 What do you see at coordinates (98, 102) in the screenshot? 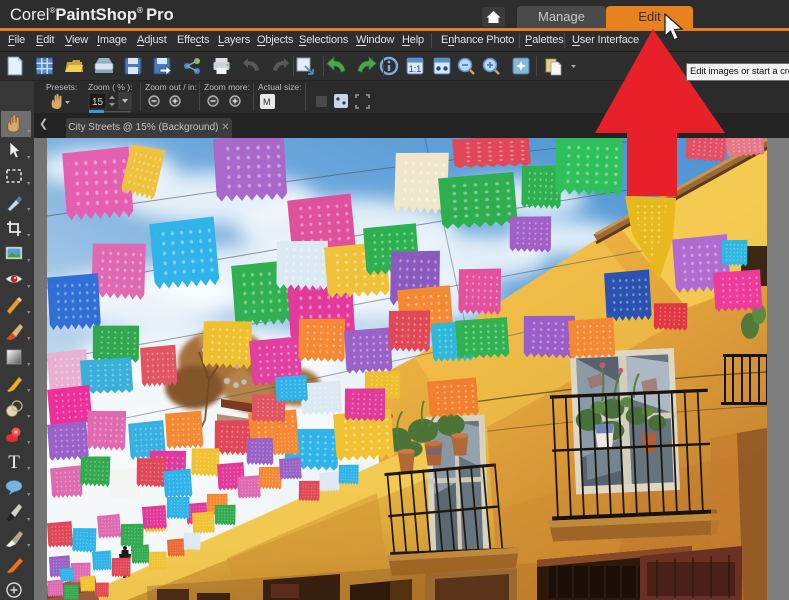
I see `svg-text: 15` at bounding box center [98, 102].